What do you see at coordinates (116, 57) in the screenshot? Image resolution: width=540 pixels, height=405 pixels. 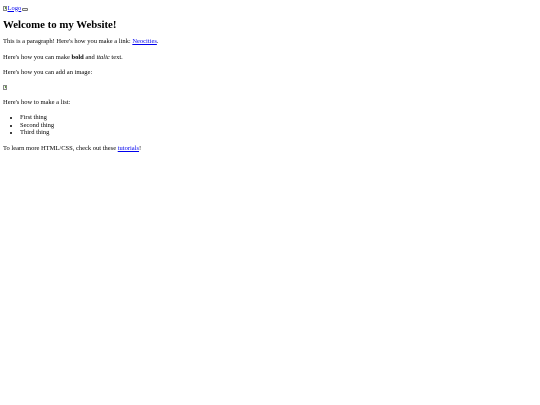 I see `paragraph-text: text.` at bounding box center [116, 57].